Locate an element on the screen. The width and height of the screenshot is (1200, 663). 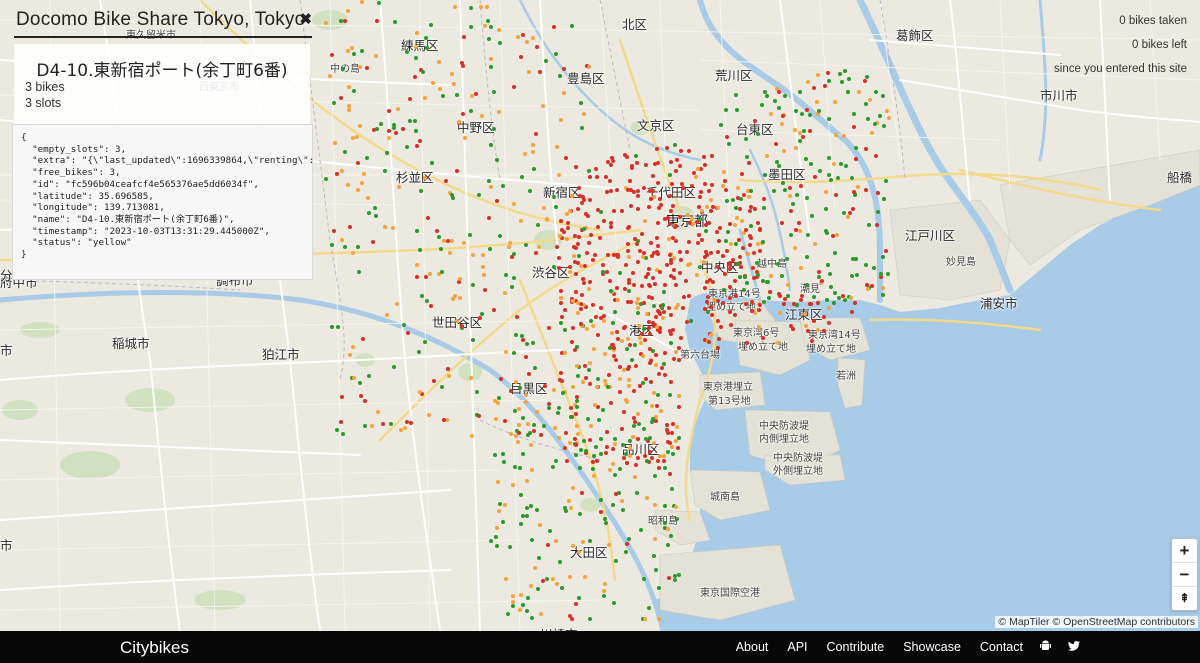
zoom-in-button: + is located at coordinates (1184, 551).